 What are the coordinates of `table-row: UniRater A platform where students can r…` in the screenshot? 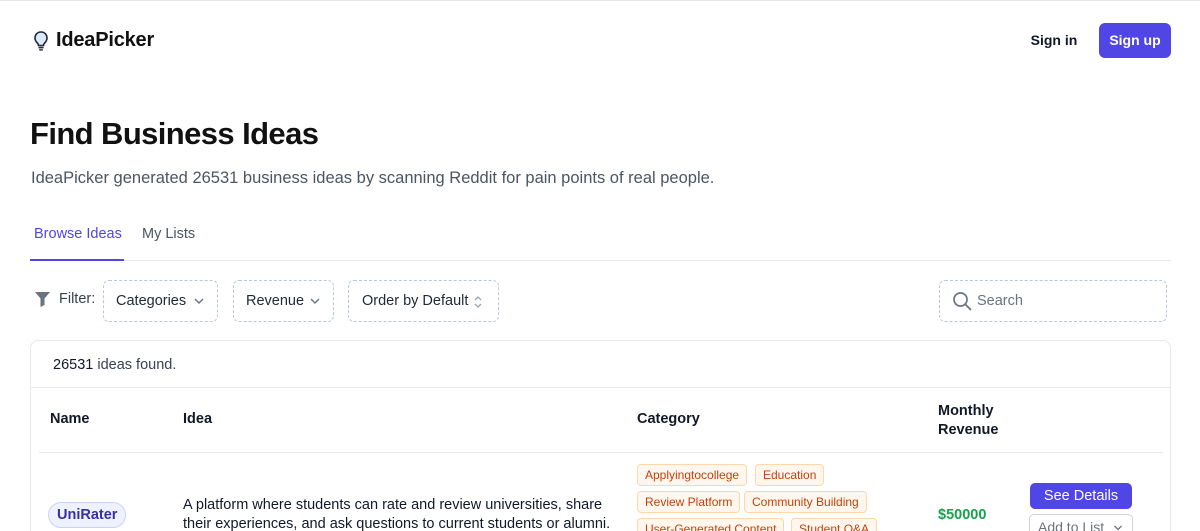 It's located at (600, 492).